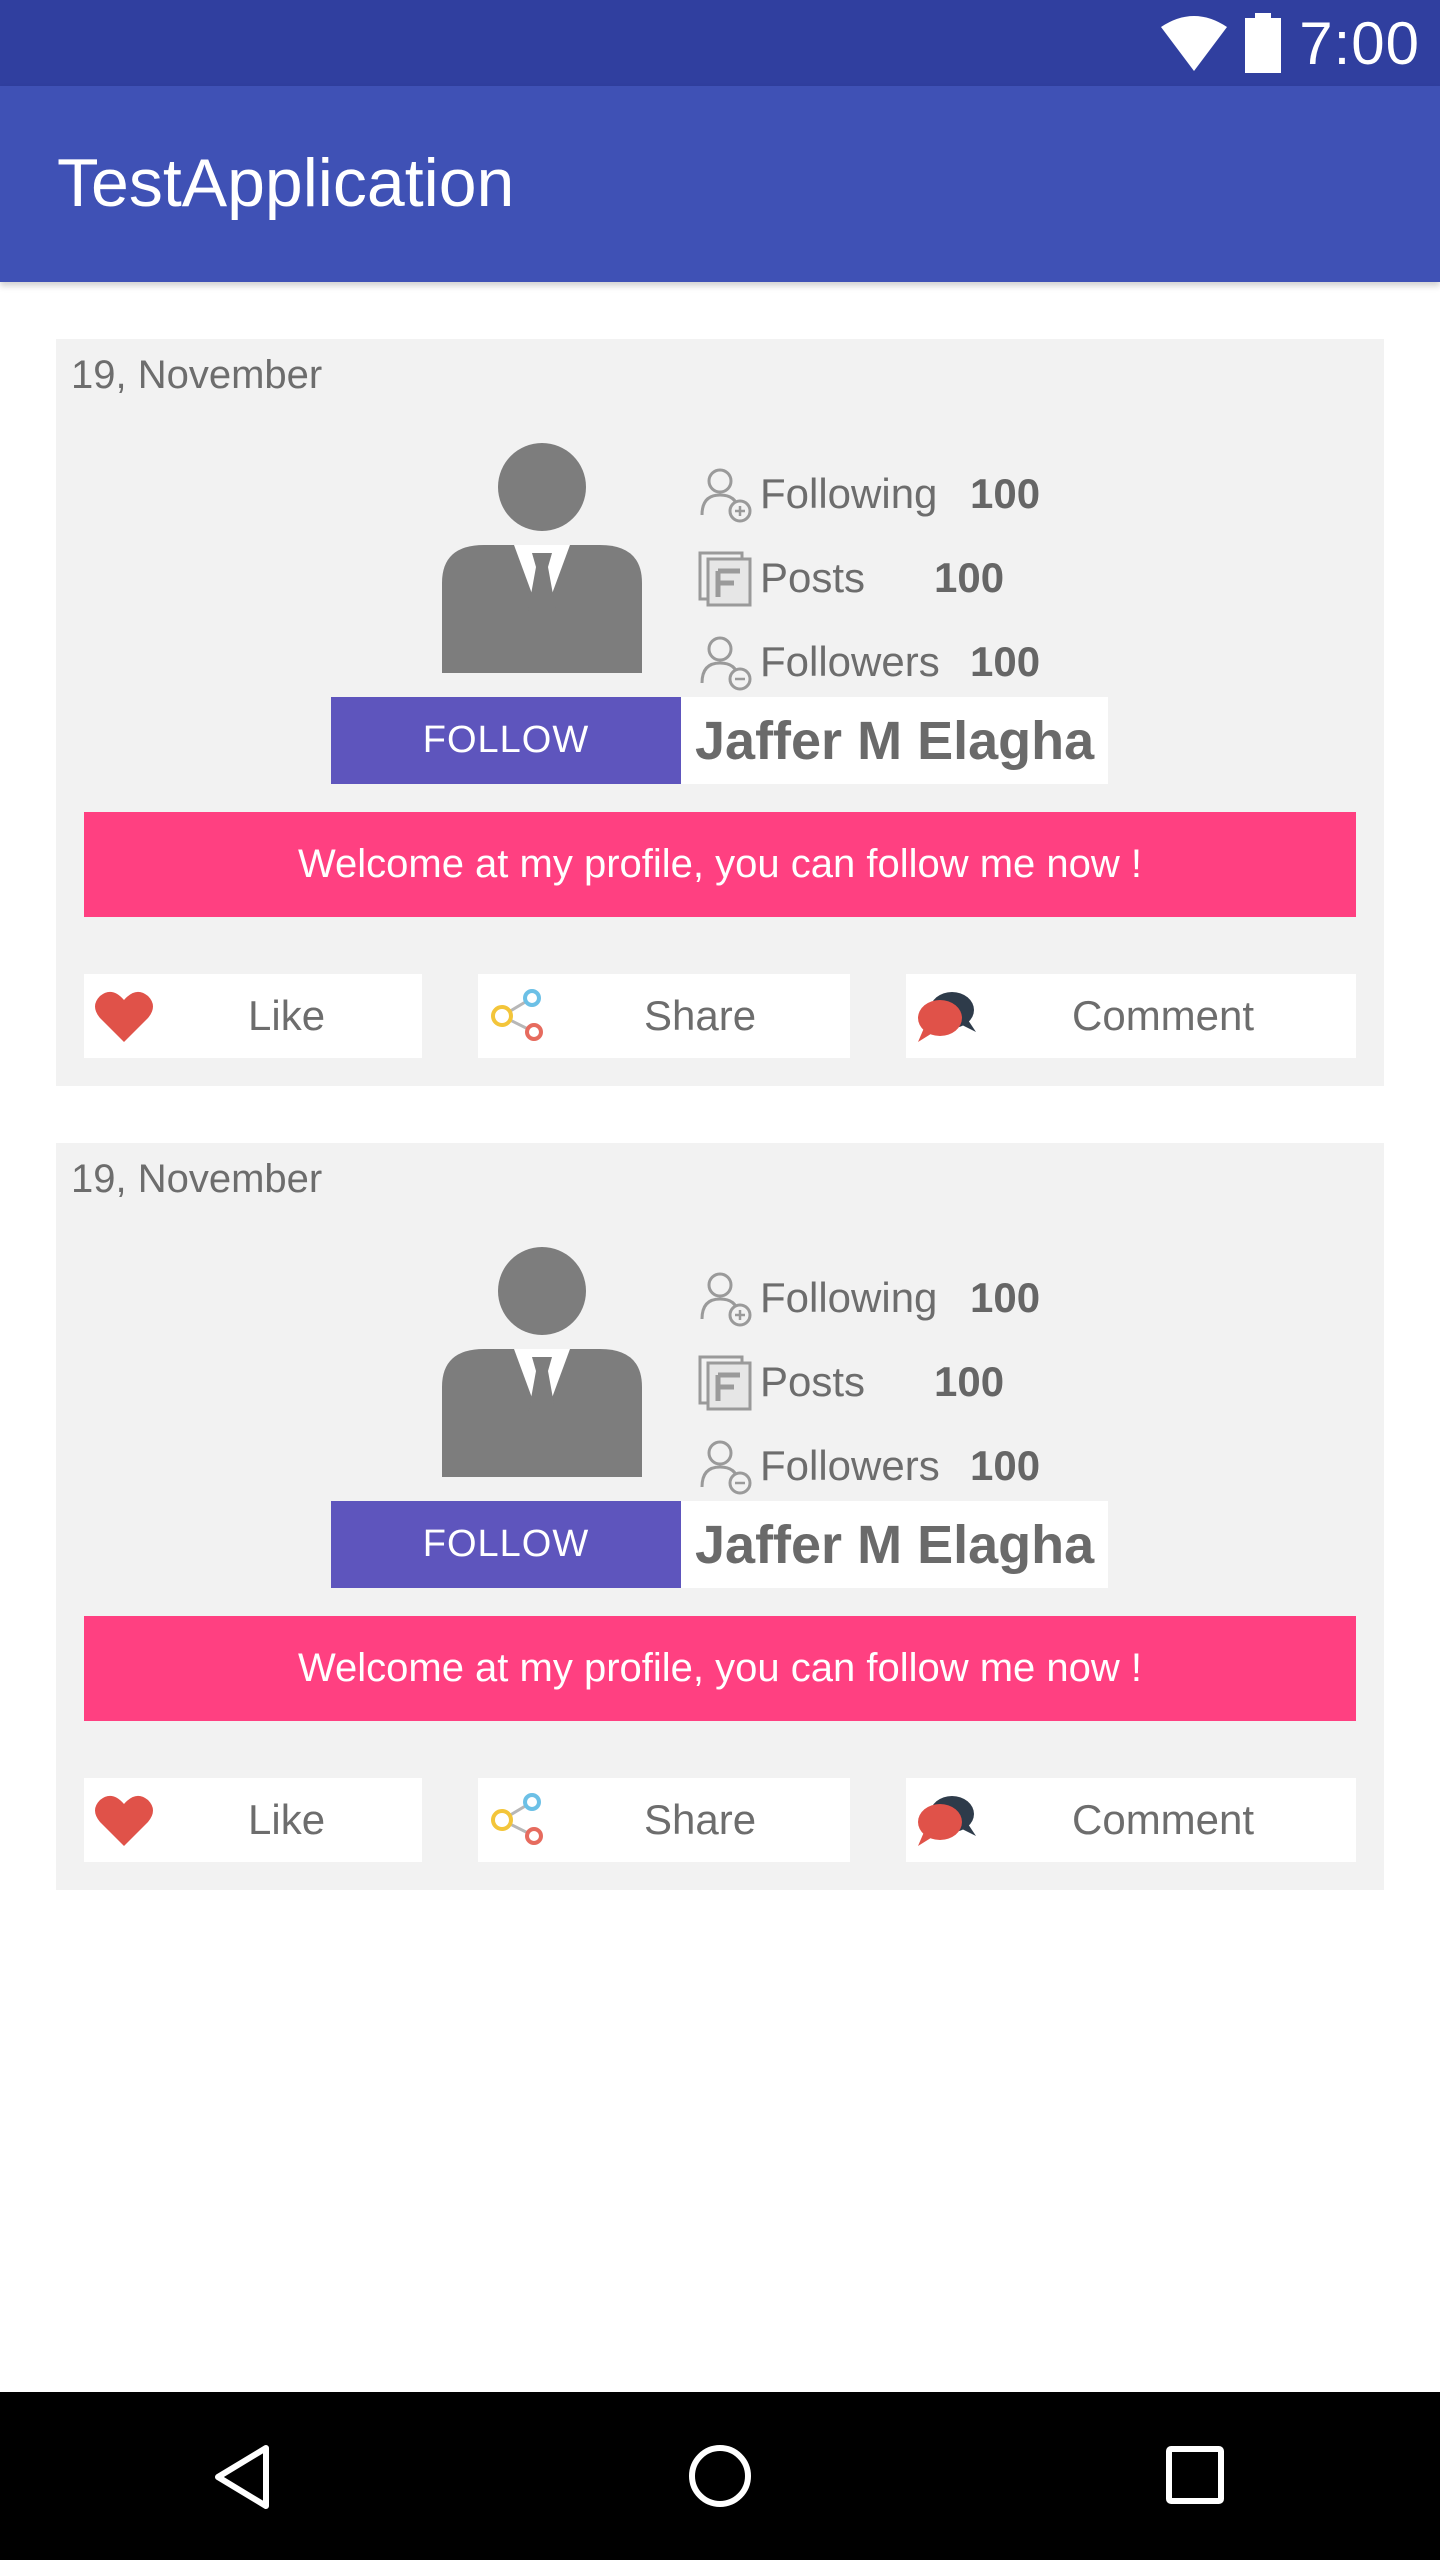 This screenshot has height=2560, width=1440. What do you see at coordinates (720, 43) in the screenshot?
I see `status-bar: 7:00` at bounding box center [720, 43].